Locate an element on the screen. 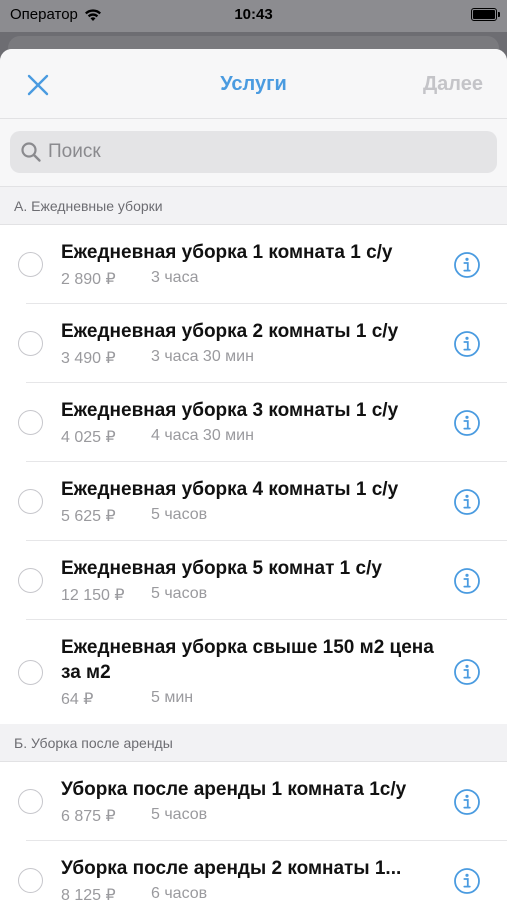 This screenshot has width=507, height=900. search-bar is located at coordinates (253, 153).